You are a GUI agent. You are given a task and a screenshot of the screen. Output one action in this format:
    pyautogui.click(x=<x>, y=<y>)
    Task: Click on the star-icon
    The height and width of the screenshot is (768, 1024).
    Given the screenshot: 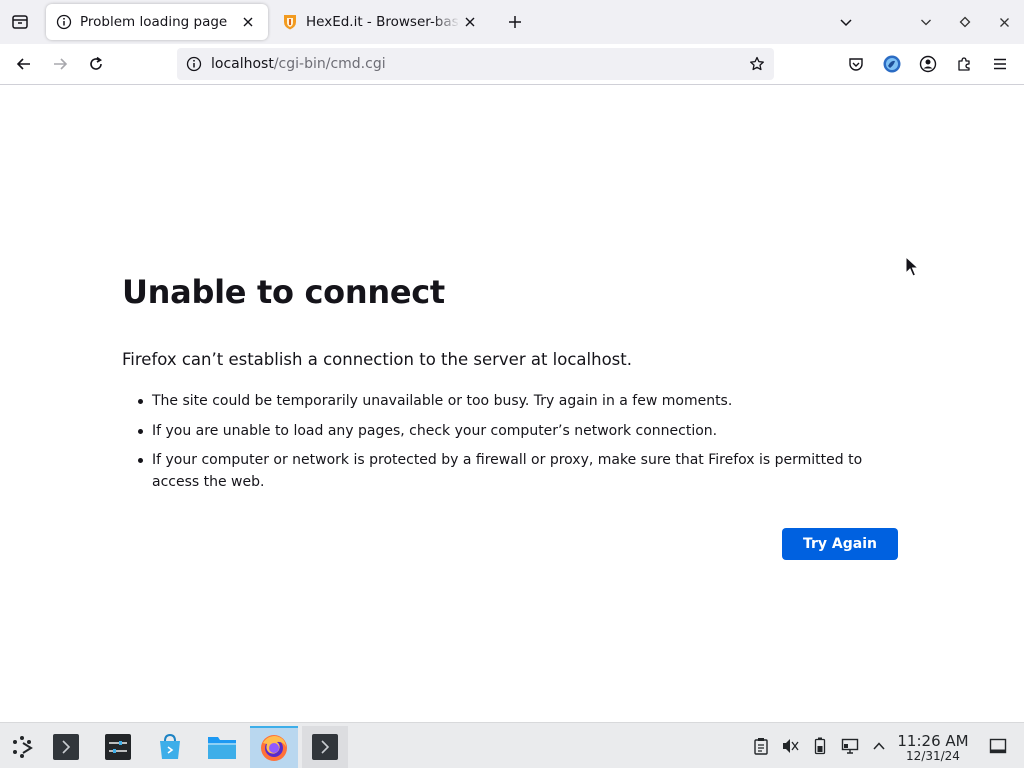 What is the action you would take?
    pyautogui.click(x=757, y=63)
    